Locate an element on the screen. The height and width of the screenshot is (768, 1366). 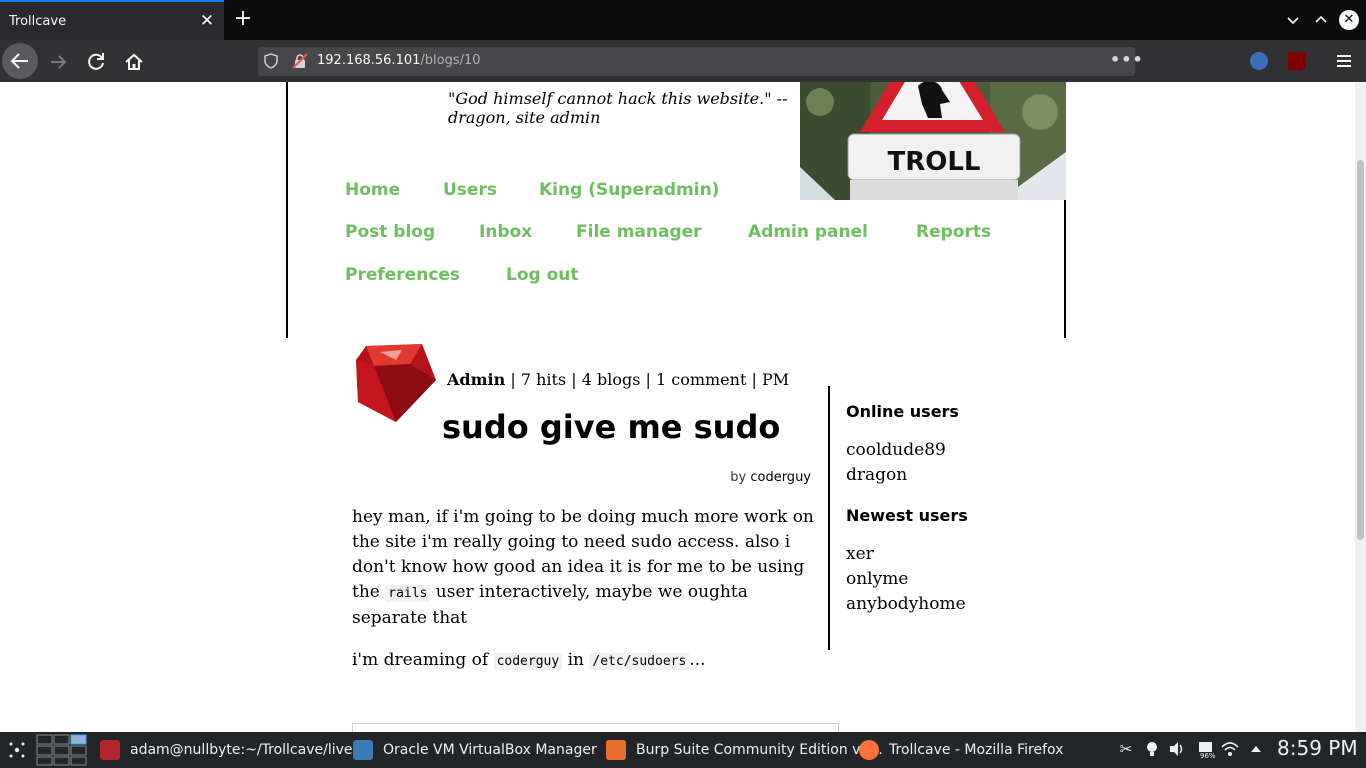
newest-user-link: onlyme is located at coordinates (906, 579).